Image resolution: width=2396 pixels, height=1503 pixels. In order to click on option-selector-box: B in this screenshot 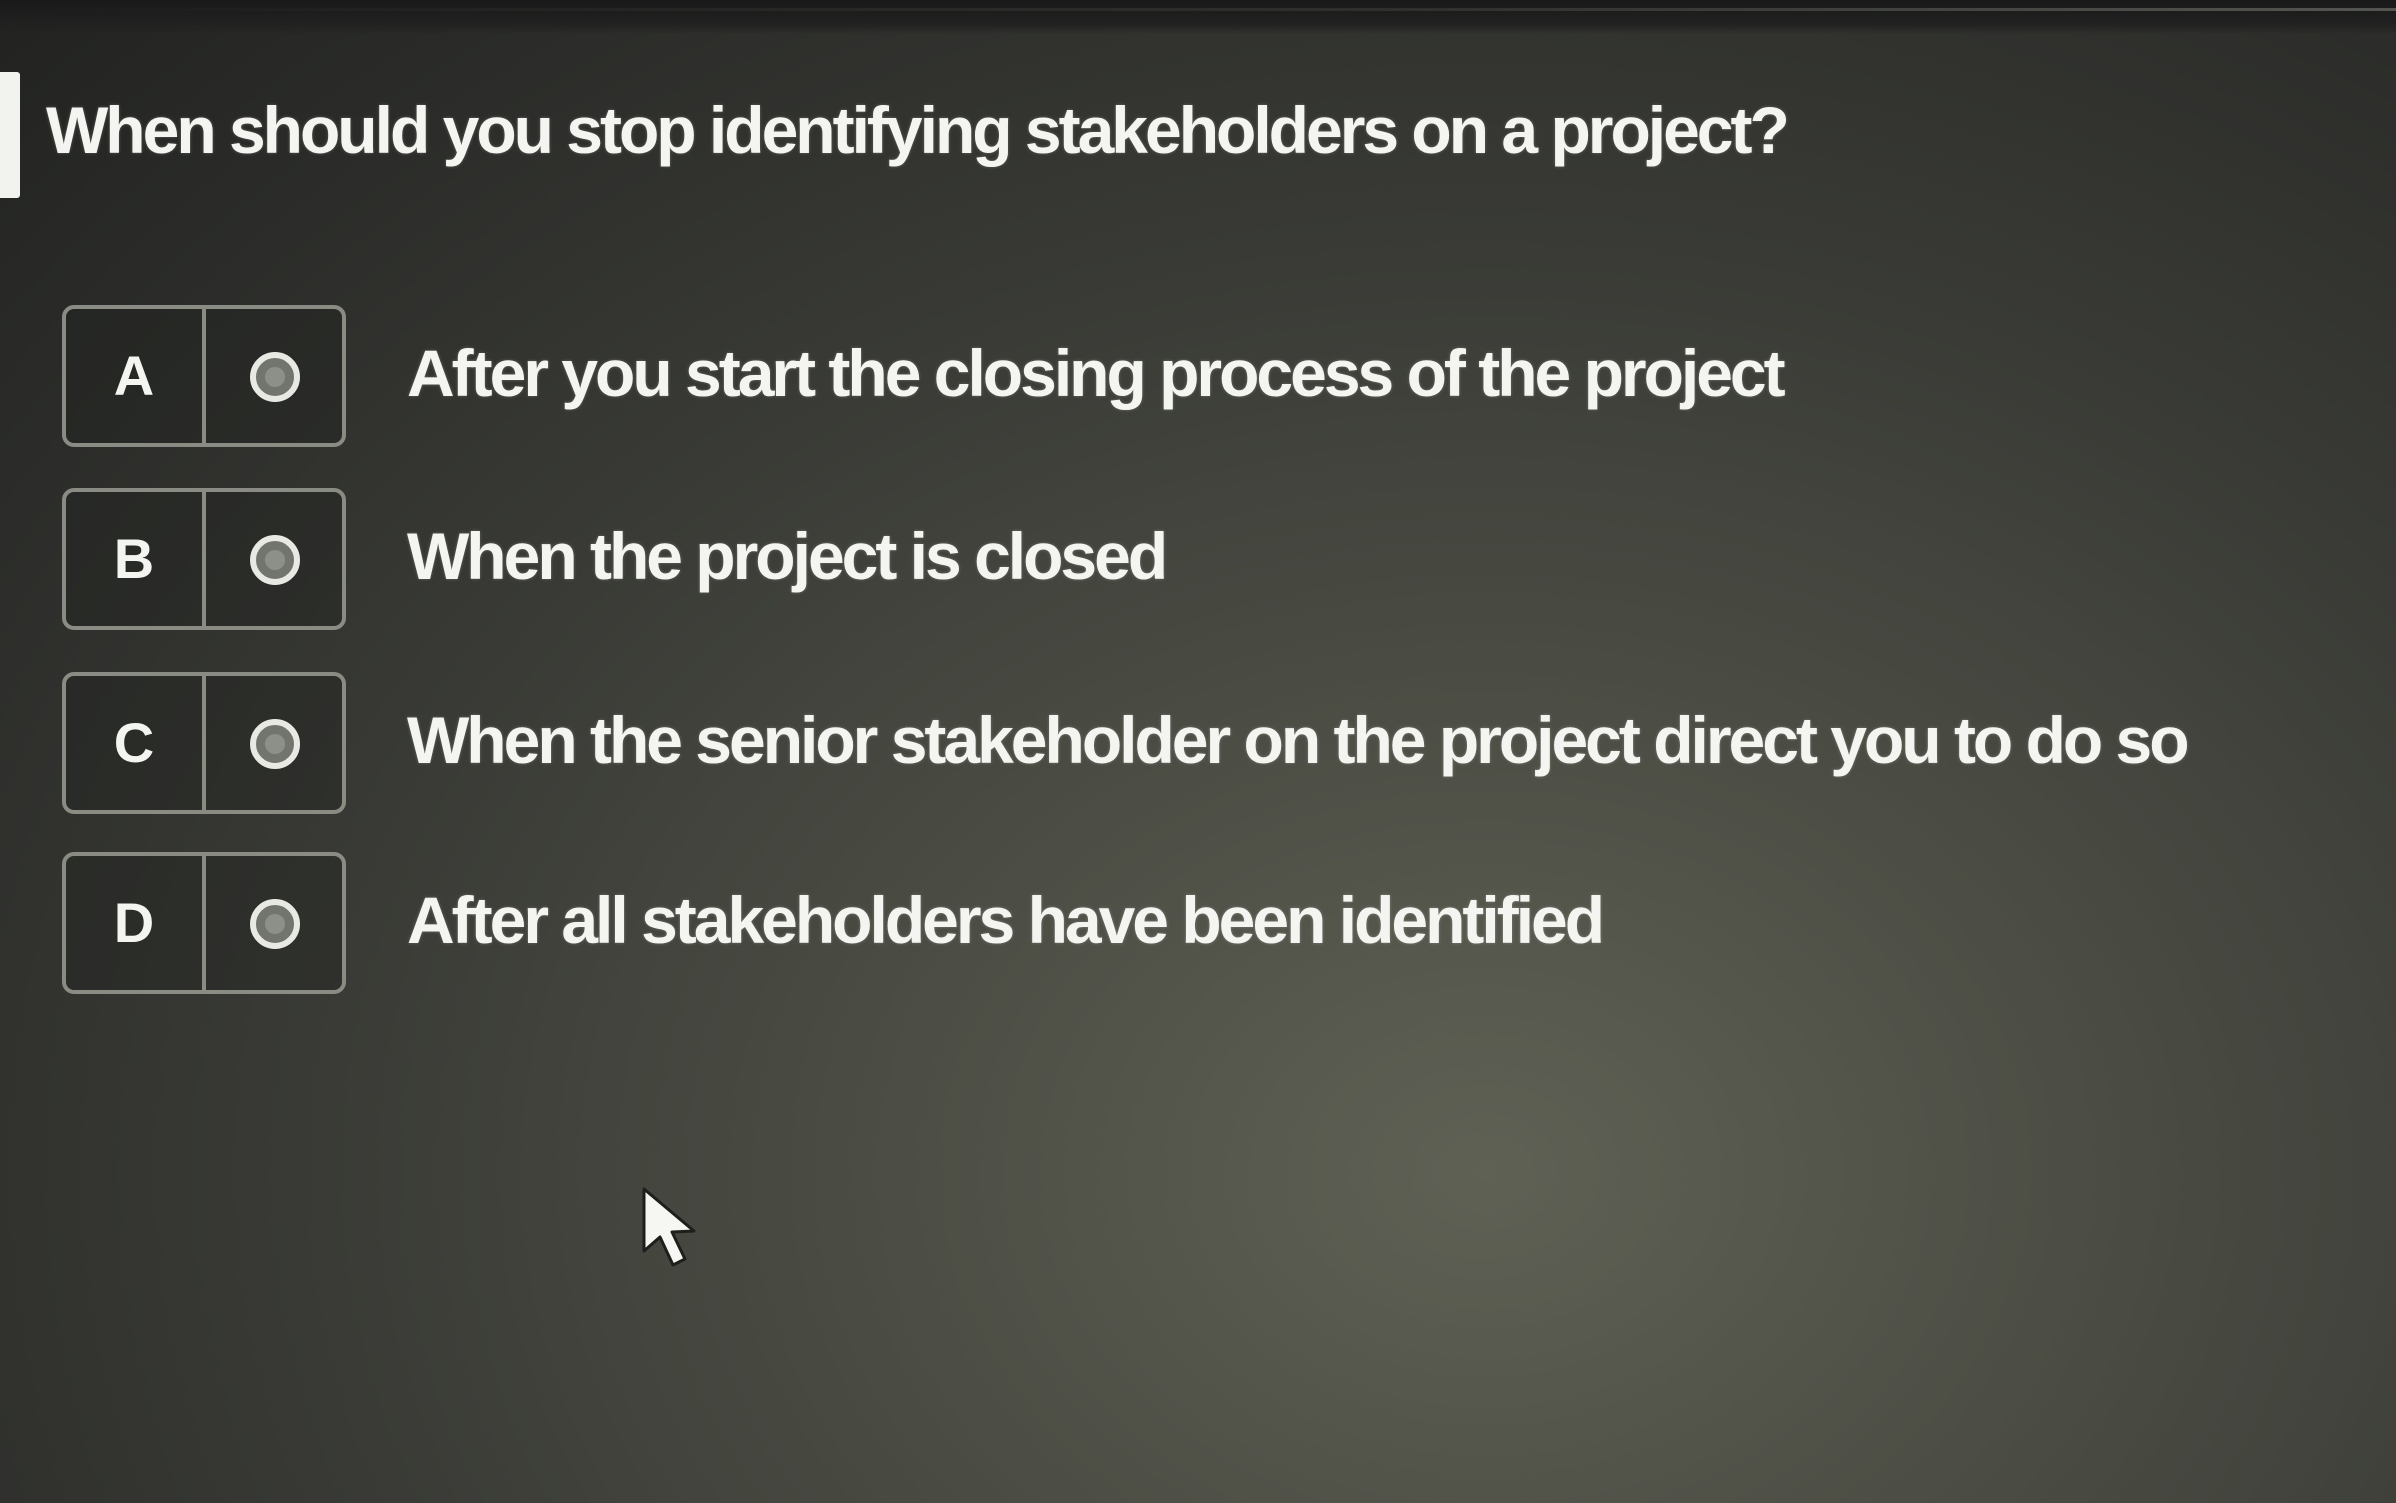, I will do `click(204, 559)`.